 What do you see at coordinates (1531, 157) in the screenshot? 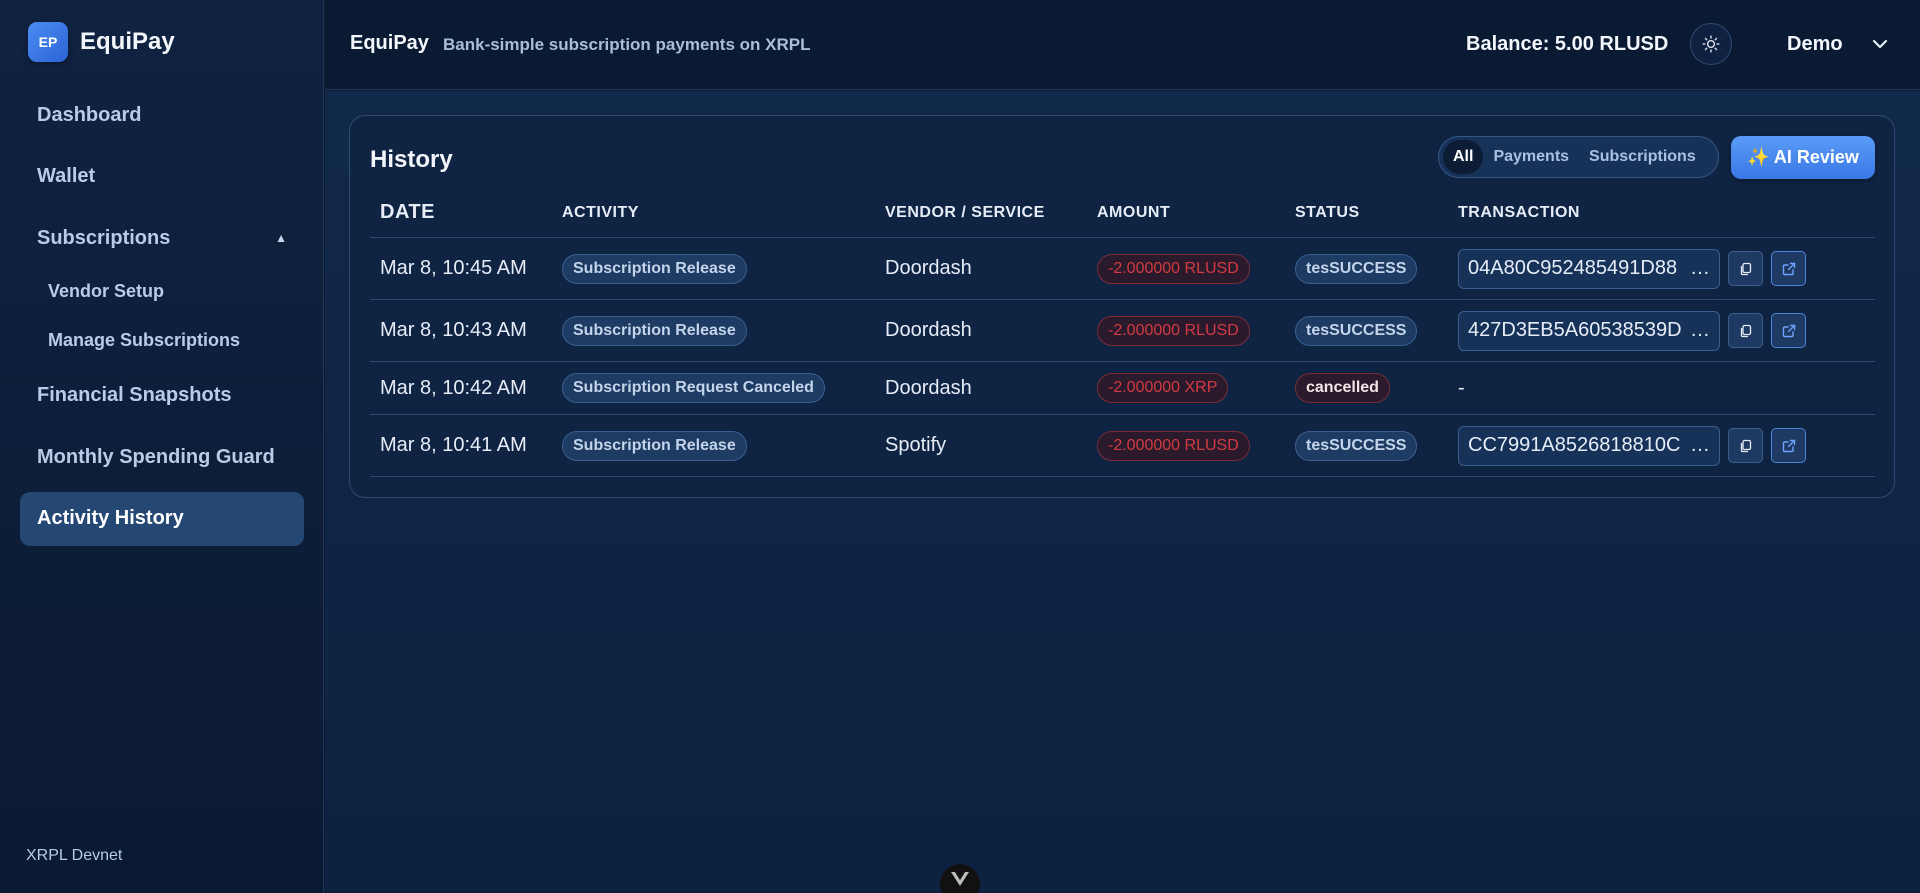
I see `filter-payments: Payments` at bounding box center [1531, 157].